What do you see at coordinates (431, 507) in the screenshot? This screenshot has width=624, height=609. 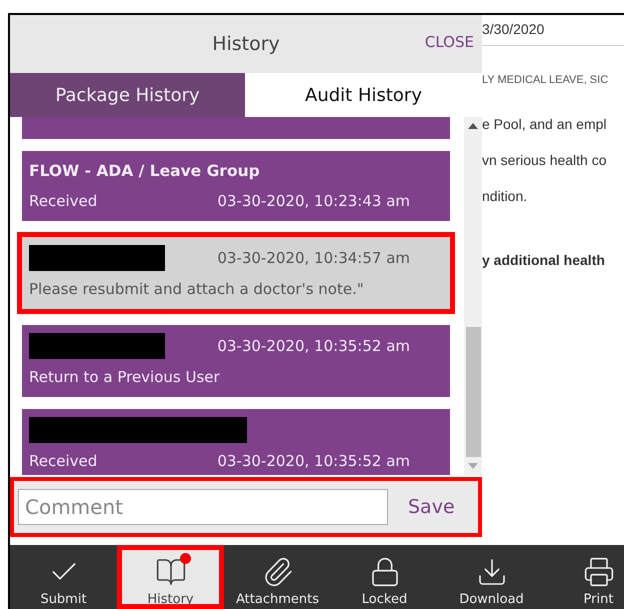 I see `save-button: Save` at bounding box center [431, 507].